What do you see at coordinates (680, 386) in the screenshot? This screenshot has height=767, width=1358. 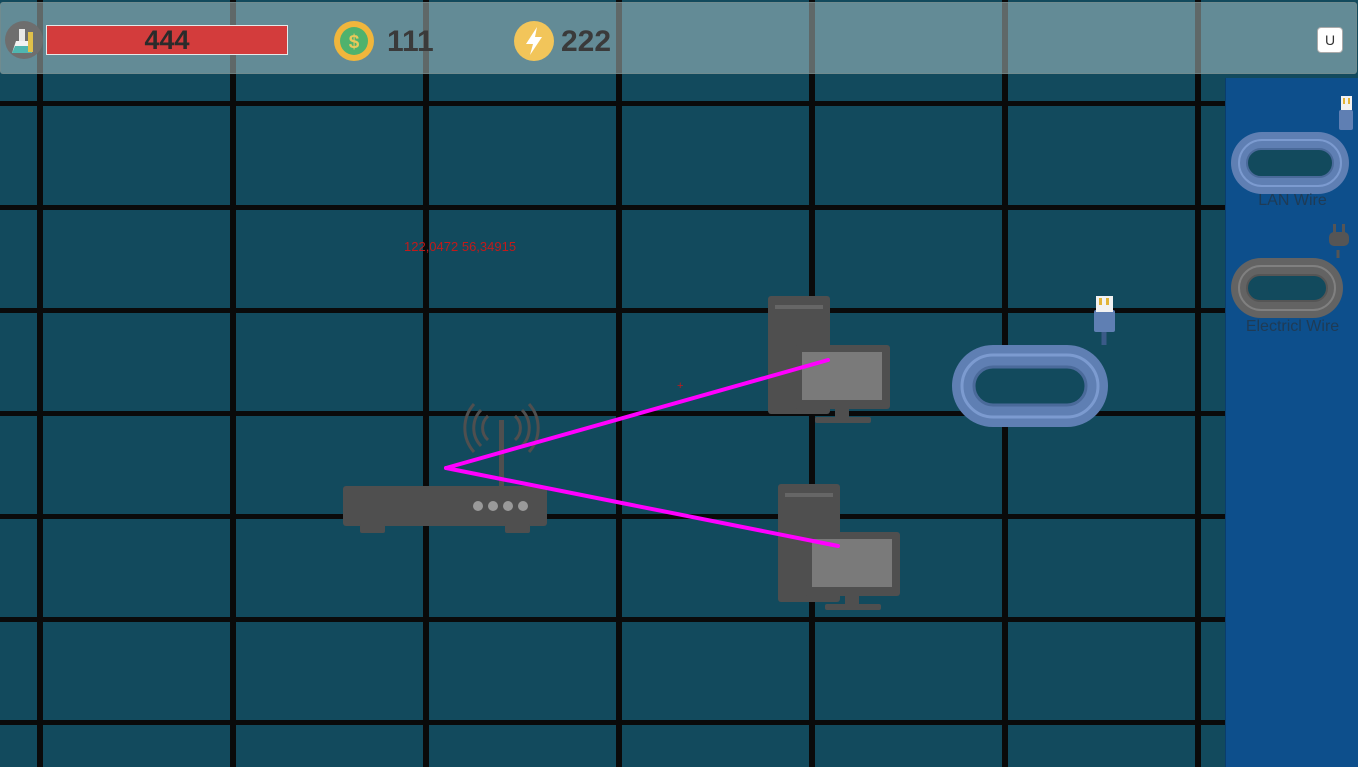 I see `cursor-marker: +` at bounding box center [680, 386].